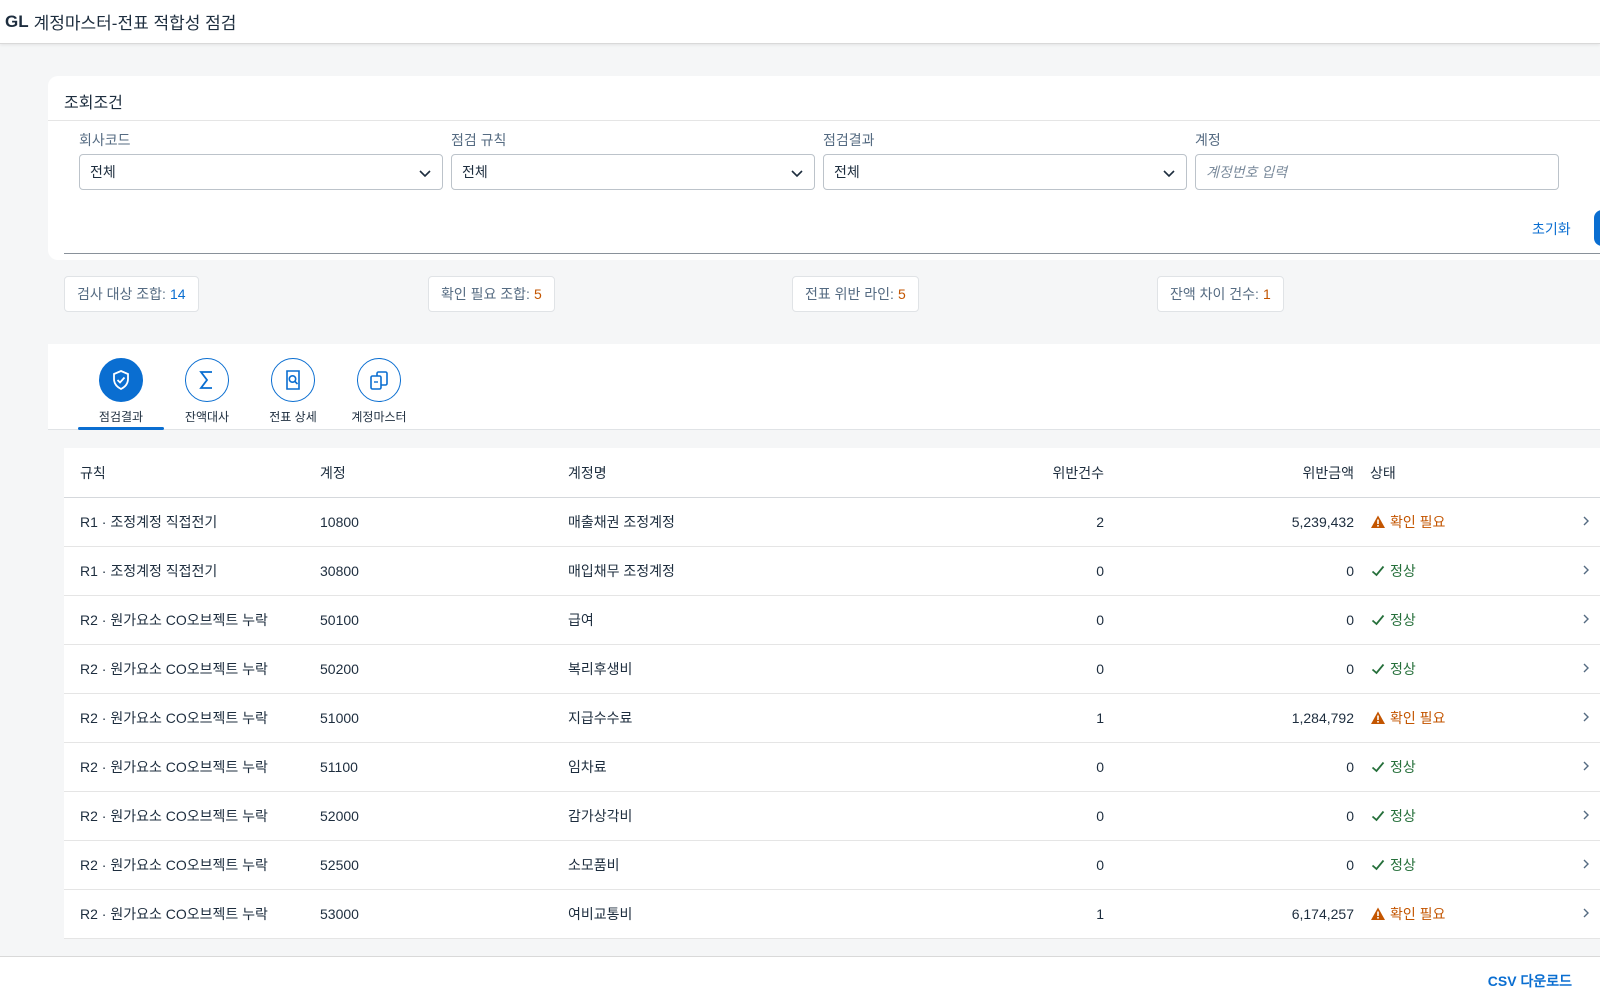 Image resolution: width=1600 pixels, height=1000 pixels. Describe the element at coordinates (121, 417) in the screenshot. I see `tab-label: 점검결과` at that location.